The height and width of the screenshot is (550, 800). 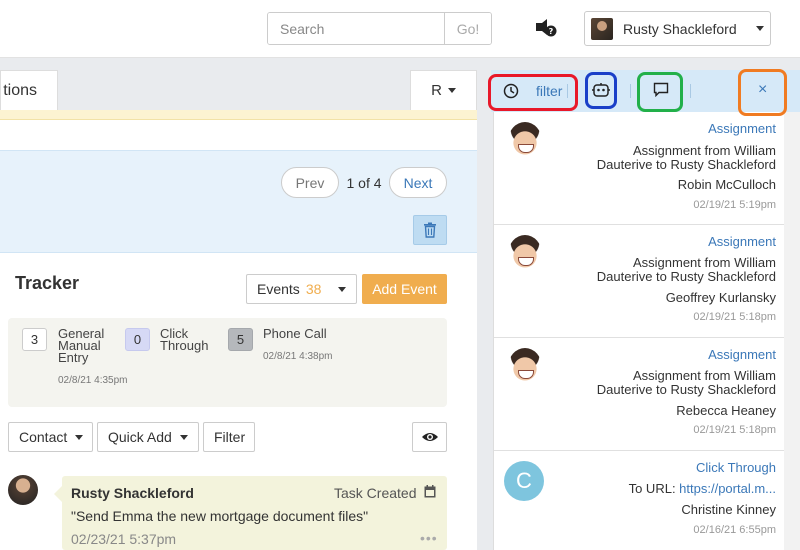 I want to click on pager: Prev 1 of 4 Next, so click(x=364, y=182).